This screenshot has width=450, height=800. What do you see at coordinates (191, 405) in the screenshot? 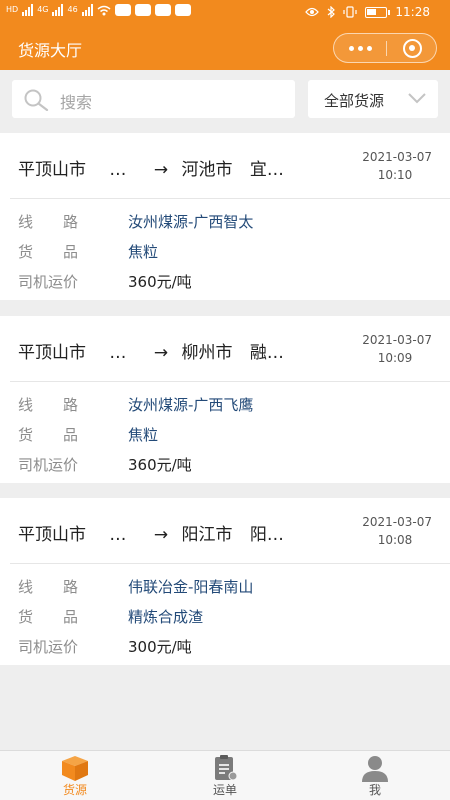
I see `route-value: 汝州煤源-广西飞鹰` at bounding box center [191, 405].